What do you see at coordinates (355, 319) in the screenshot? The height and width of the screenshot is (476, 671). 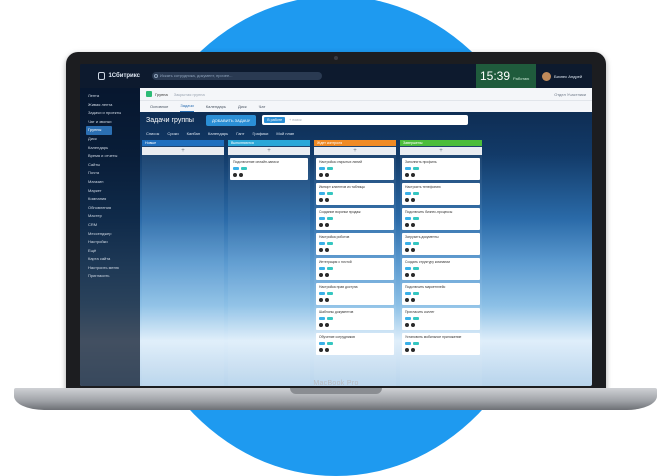 I see `task-card: Шаблоны документов` at bounding box center [355, 319].